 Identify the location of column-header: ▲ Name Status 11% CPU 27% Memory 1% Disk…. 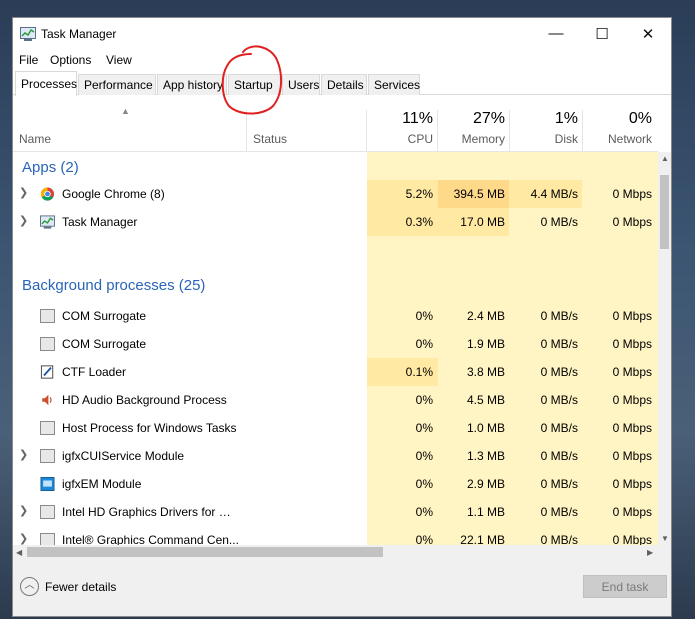
(335, 124).